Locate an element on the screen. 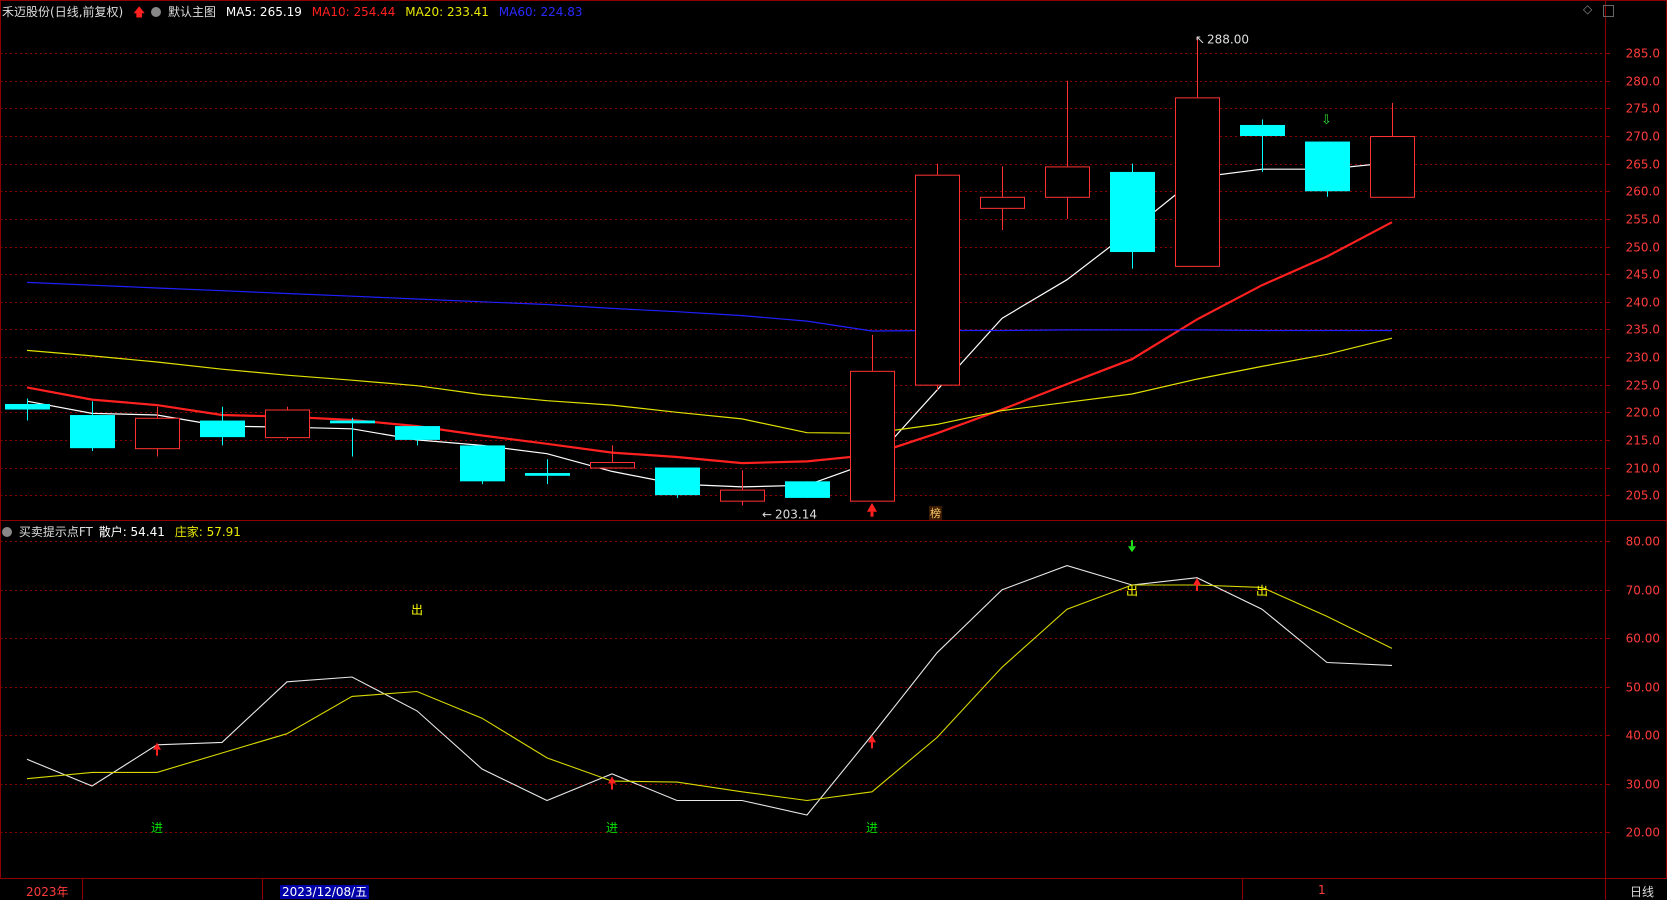 This screenshot has width=1667, height=900. low-price-annotation: ← 203.14 is located at coordinates (789, 514).